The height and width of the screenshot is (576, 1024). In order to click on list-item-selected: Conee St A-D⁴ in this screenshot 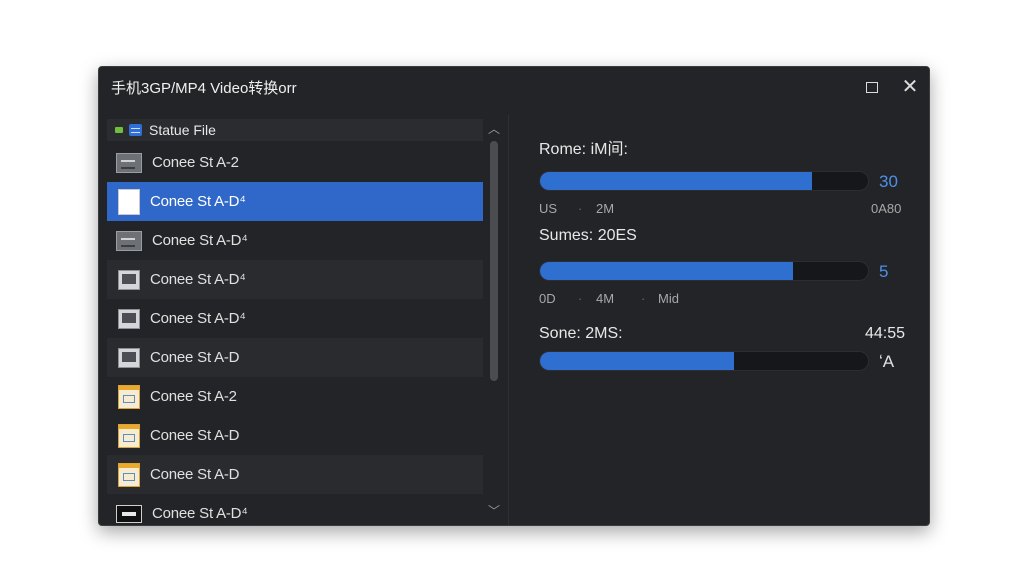, I will do `click(295, 201)`.